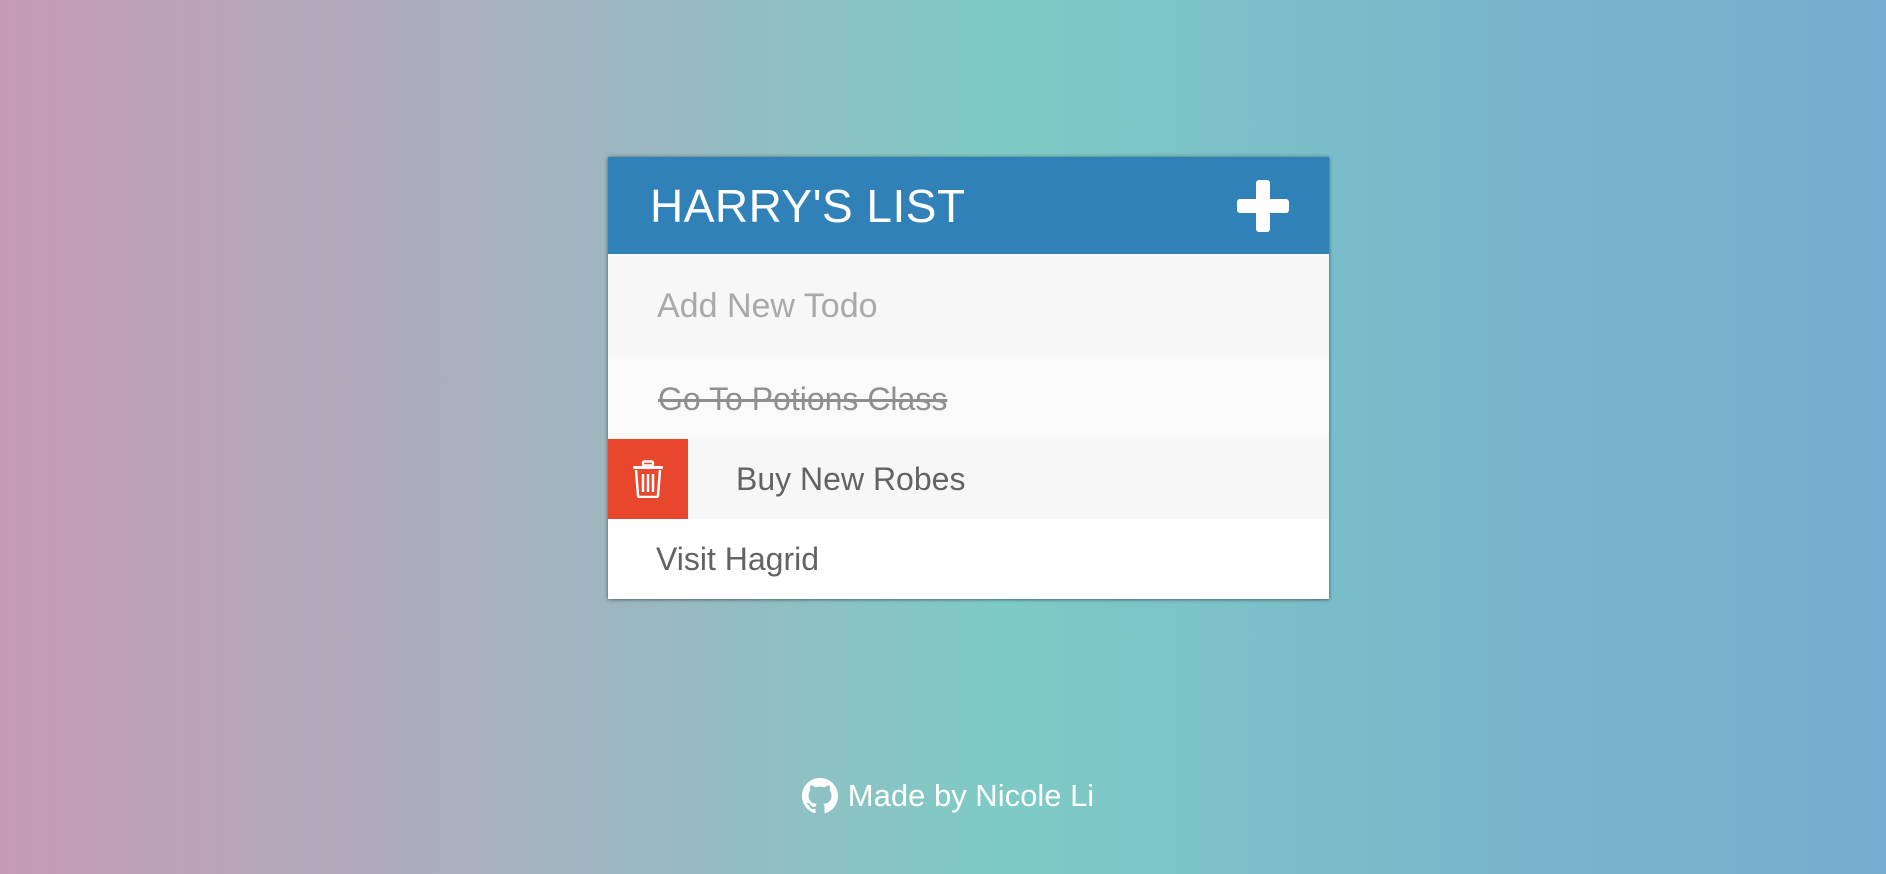 This screenshot has height=874, width=1886. I want to click on todo-item-completed: Go To Potions Class, so click(968, 399).